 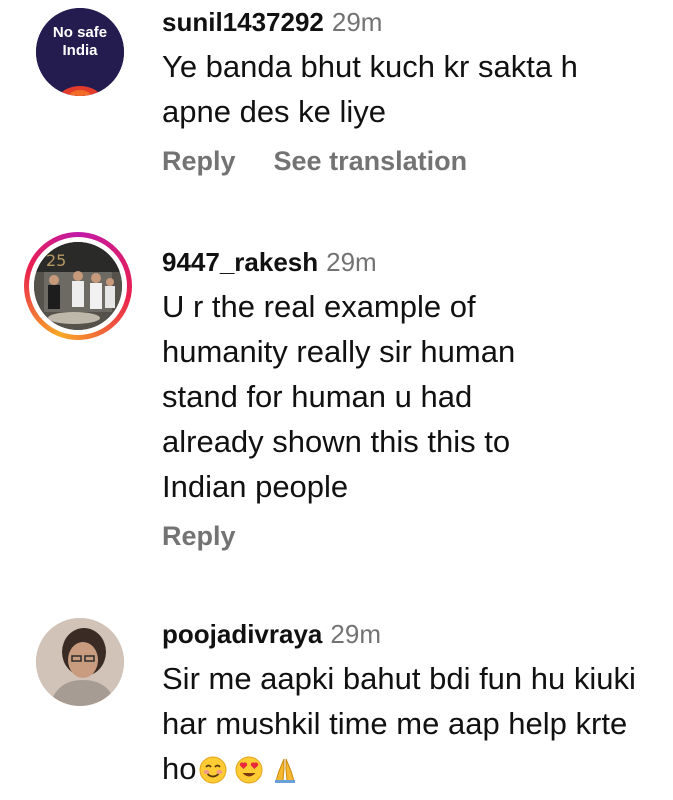 I want to click on profile-picture: No safe India, so click(x=80, y=52).